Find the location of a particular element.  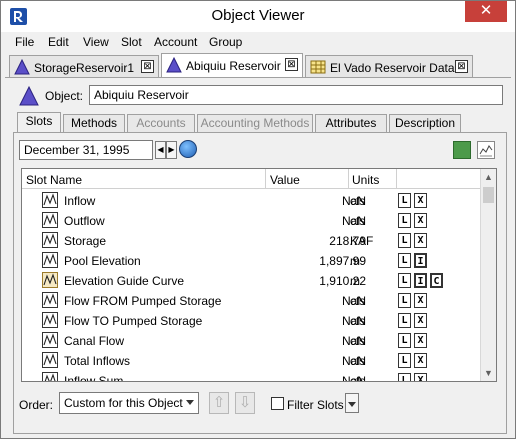

menu-group: Group is located at coordinates (225, 42).